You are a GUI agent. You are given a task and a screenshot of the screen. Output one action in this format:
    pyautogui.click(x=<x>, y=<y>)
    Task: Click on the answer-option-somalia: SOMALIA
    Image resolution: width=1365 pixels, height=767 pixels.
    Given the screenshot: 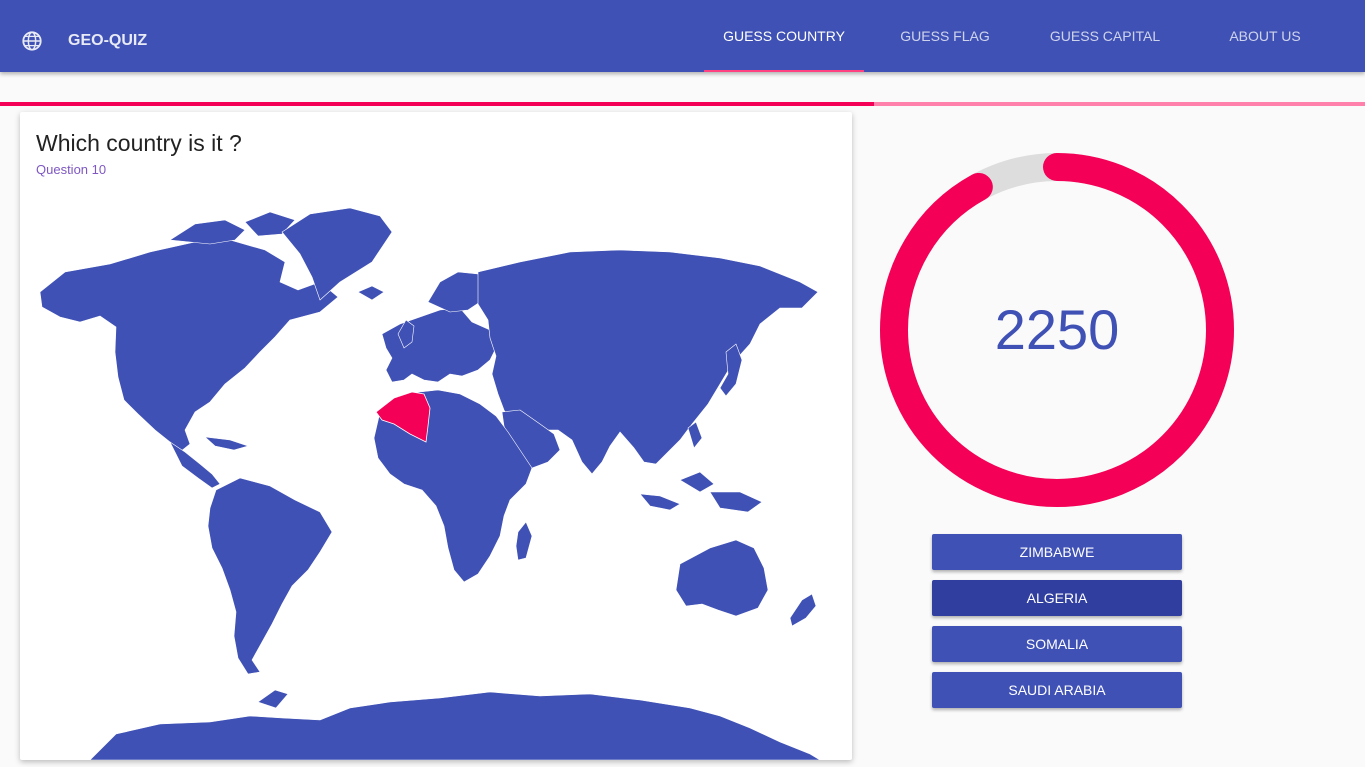 What is the action you would take?
    pyautogui.click(x=1057, y=644)
    